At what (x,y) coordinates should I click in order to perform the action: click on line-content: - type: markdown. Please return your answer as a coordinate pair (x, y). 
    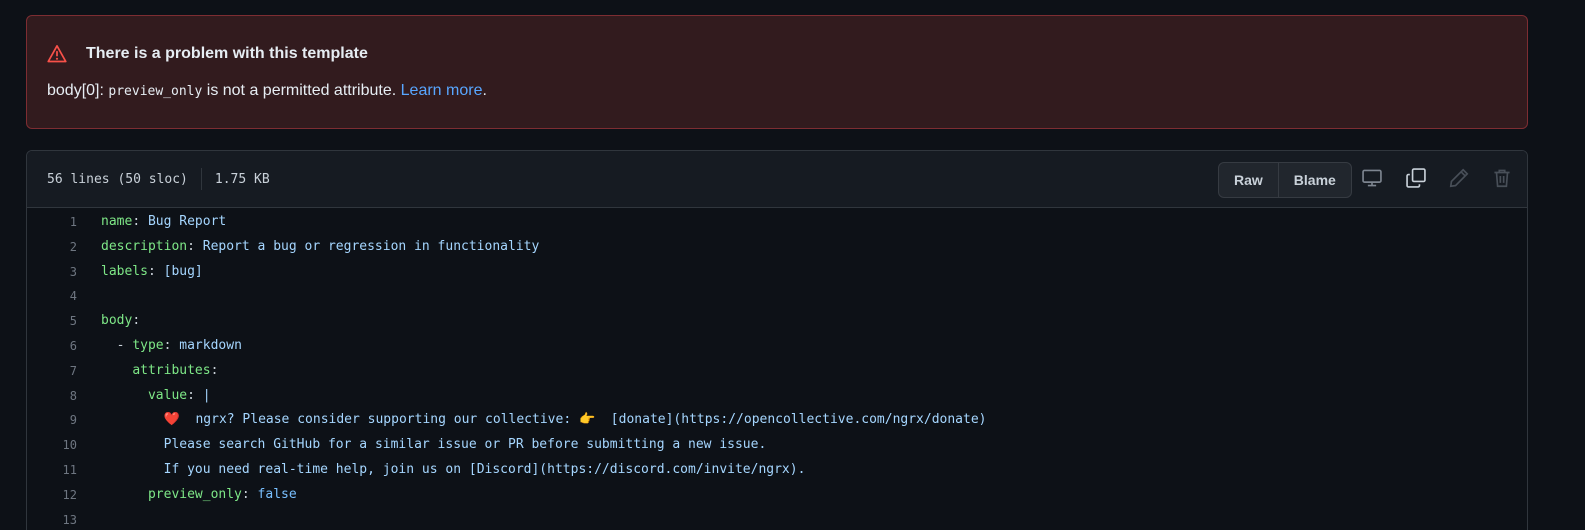
    Looking at the image, I should click on (171, 346).